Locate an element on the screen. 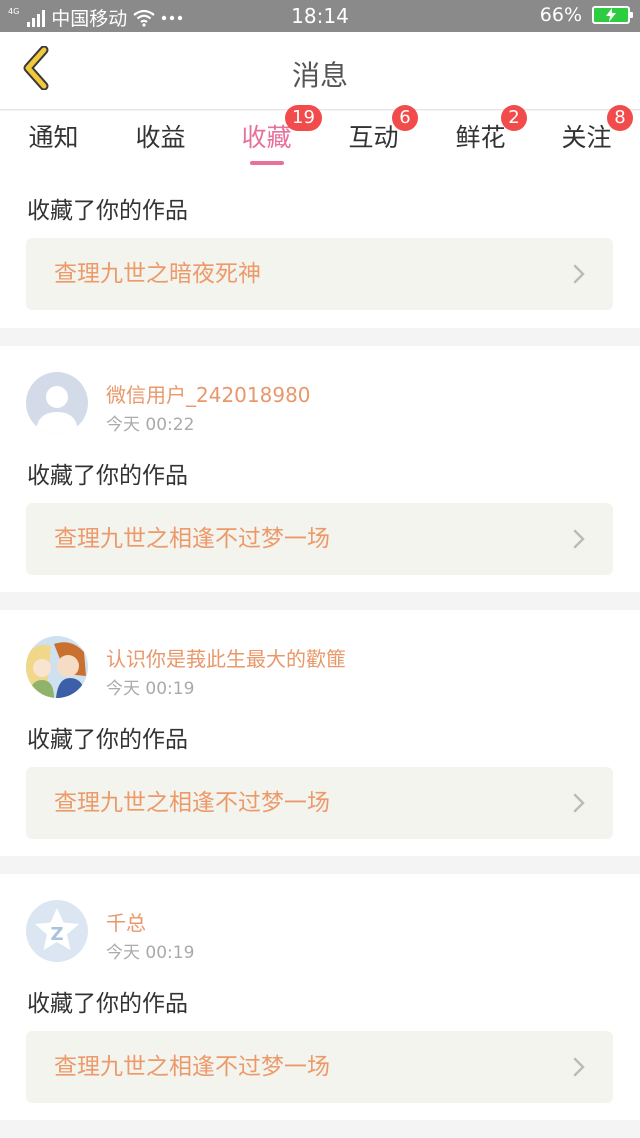  unread-badge: 6 is located at coordinates (405, 118).